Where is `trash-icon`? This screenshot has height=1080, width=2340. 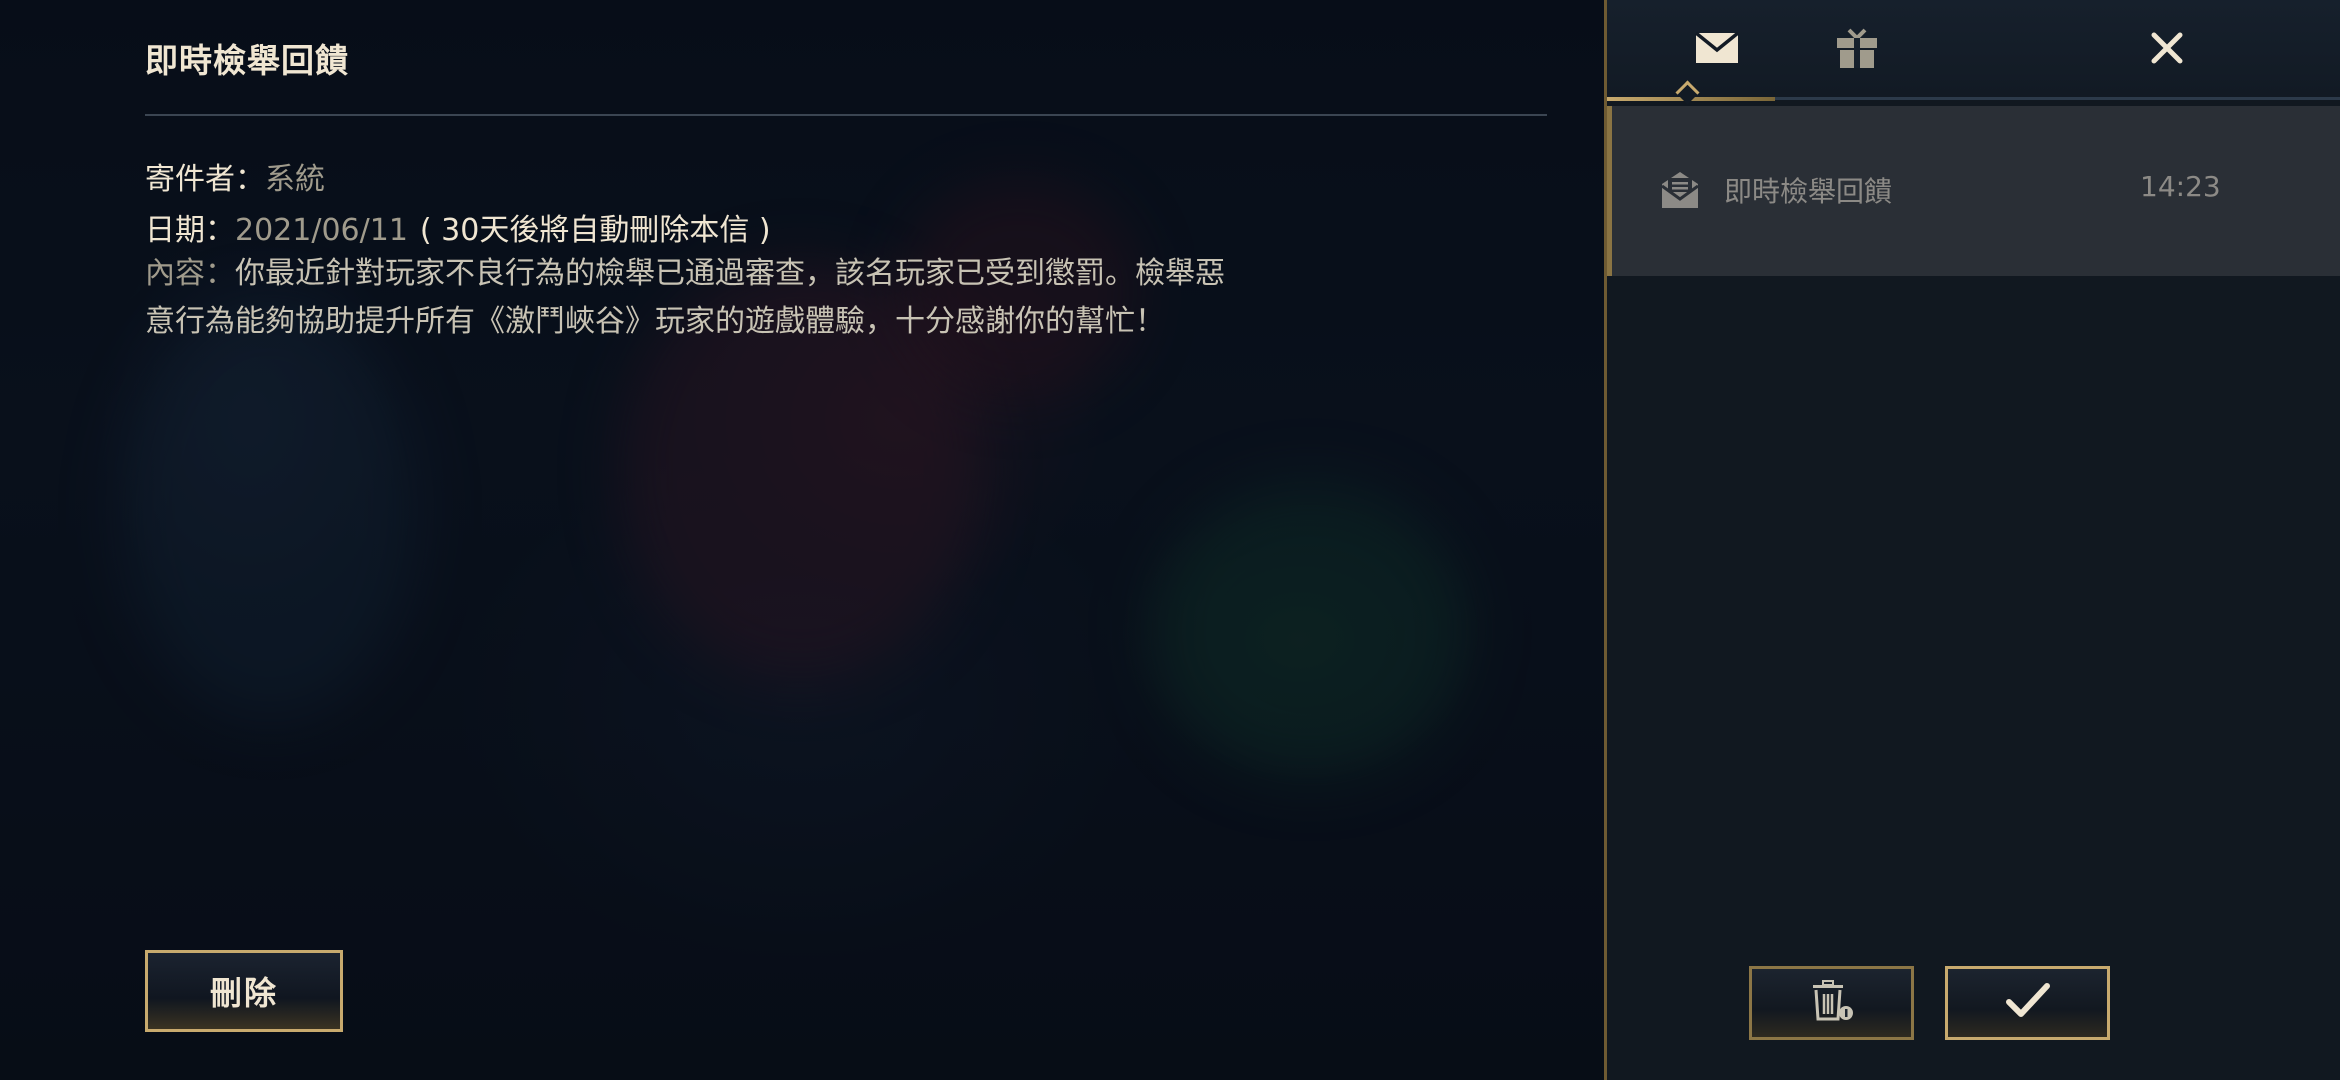 trash-icon is located at coordinates (1832, 1003).